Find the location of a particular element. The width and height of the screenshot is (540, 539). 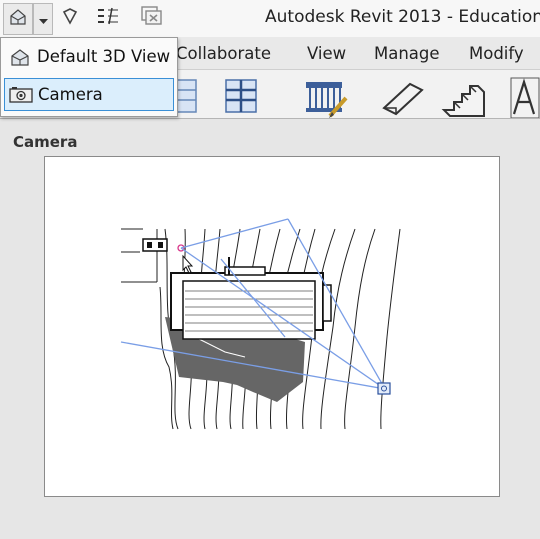

measure-icon is located at coordinates (70, 18).